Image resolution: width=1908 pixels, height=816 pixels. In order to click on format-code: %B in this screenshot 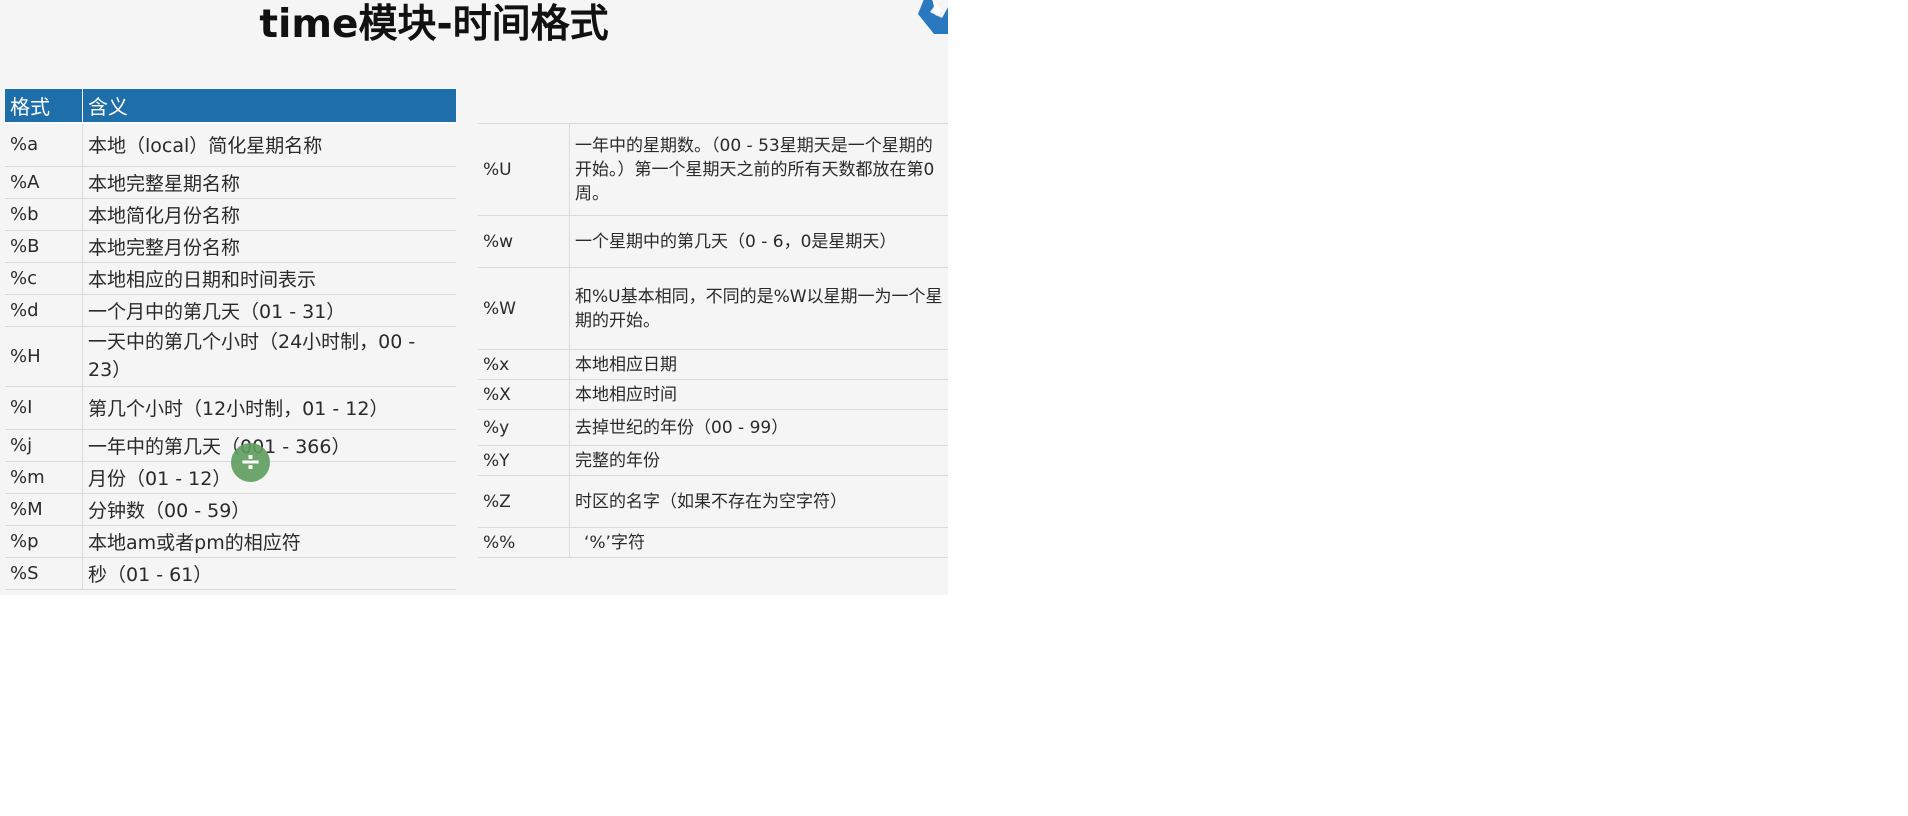, I will do `click(44, 246)`.